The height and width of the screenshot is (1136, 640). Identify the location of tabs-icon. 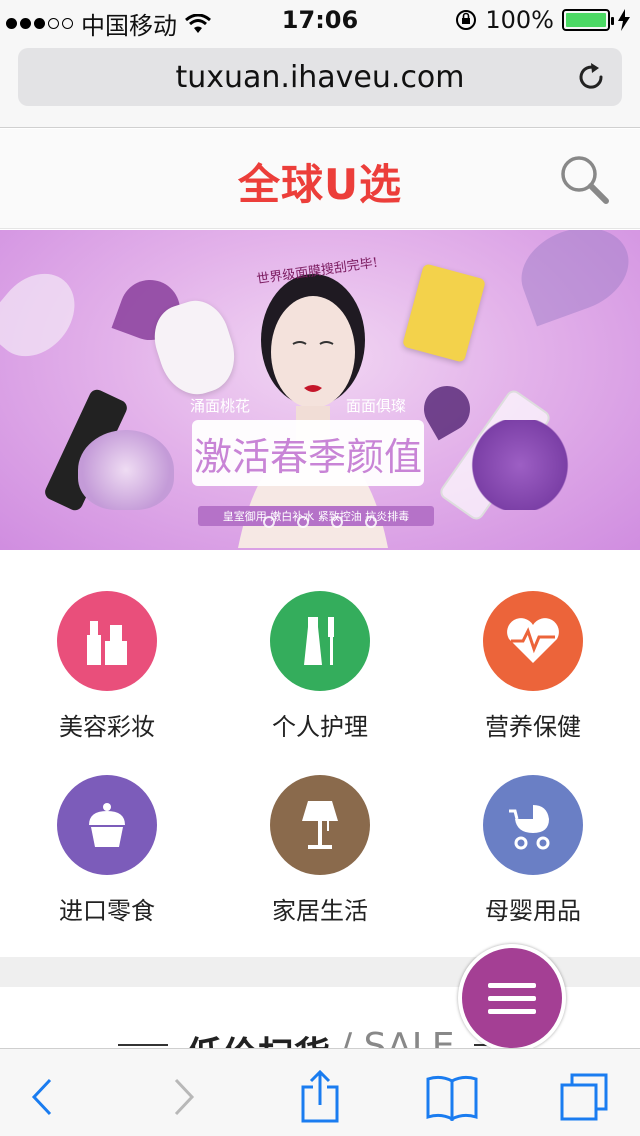
(584, 1097).